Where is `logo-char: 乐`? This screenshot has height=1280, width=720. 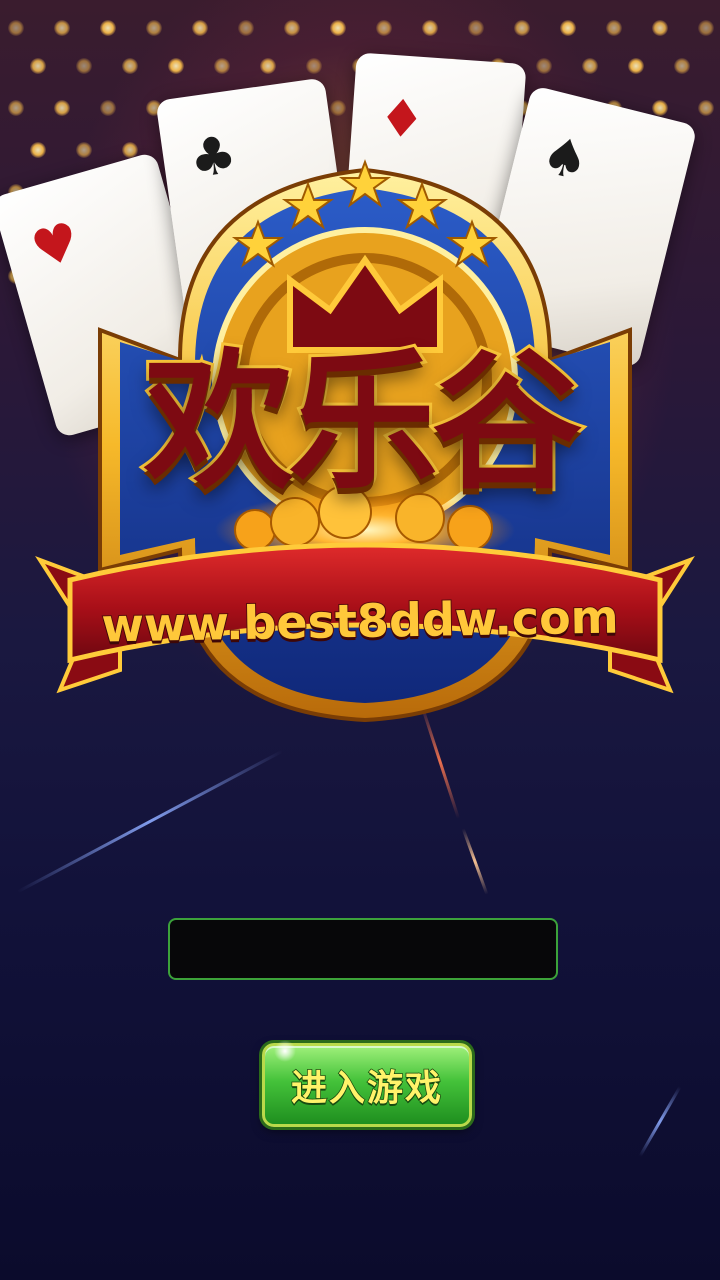
logo-char: 乐 is located at coordinates (363, 422).